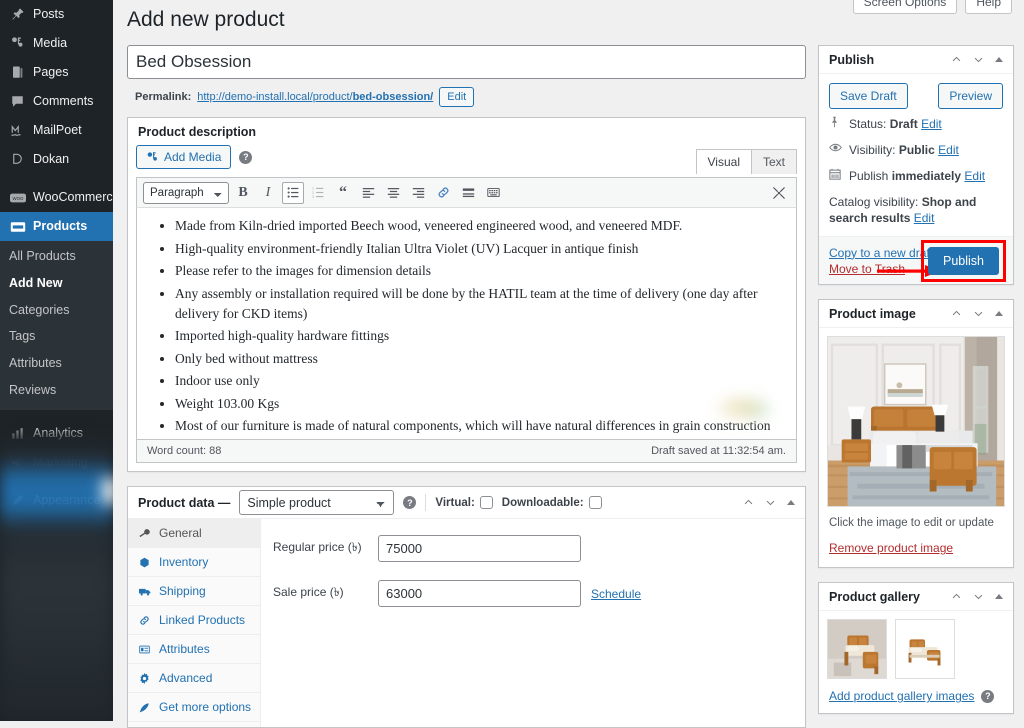  Describe the element at coordinates (56, 72) in the screenshot. I see `sidebar-item-pages: Pages` at that location.